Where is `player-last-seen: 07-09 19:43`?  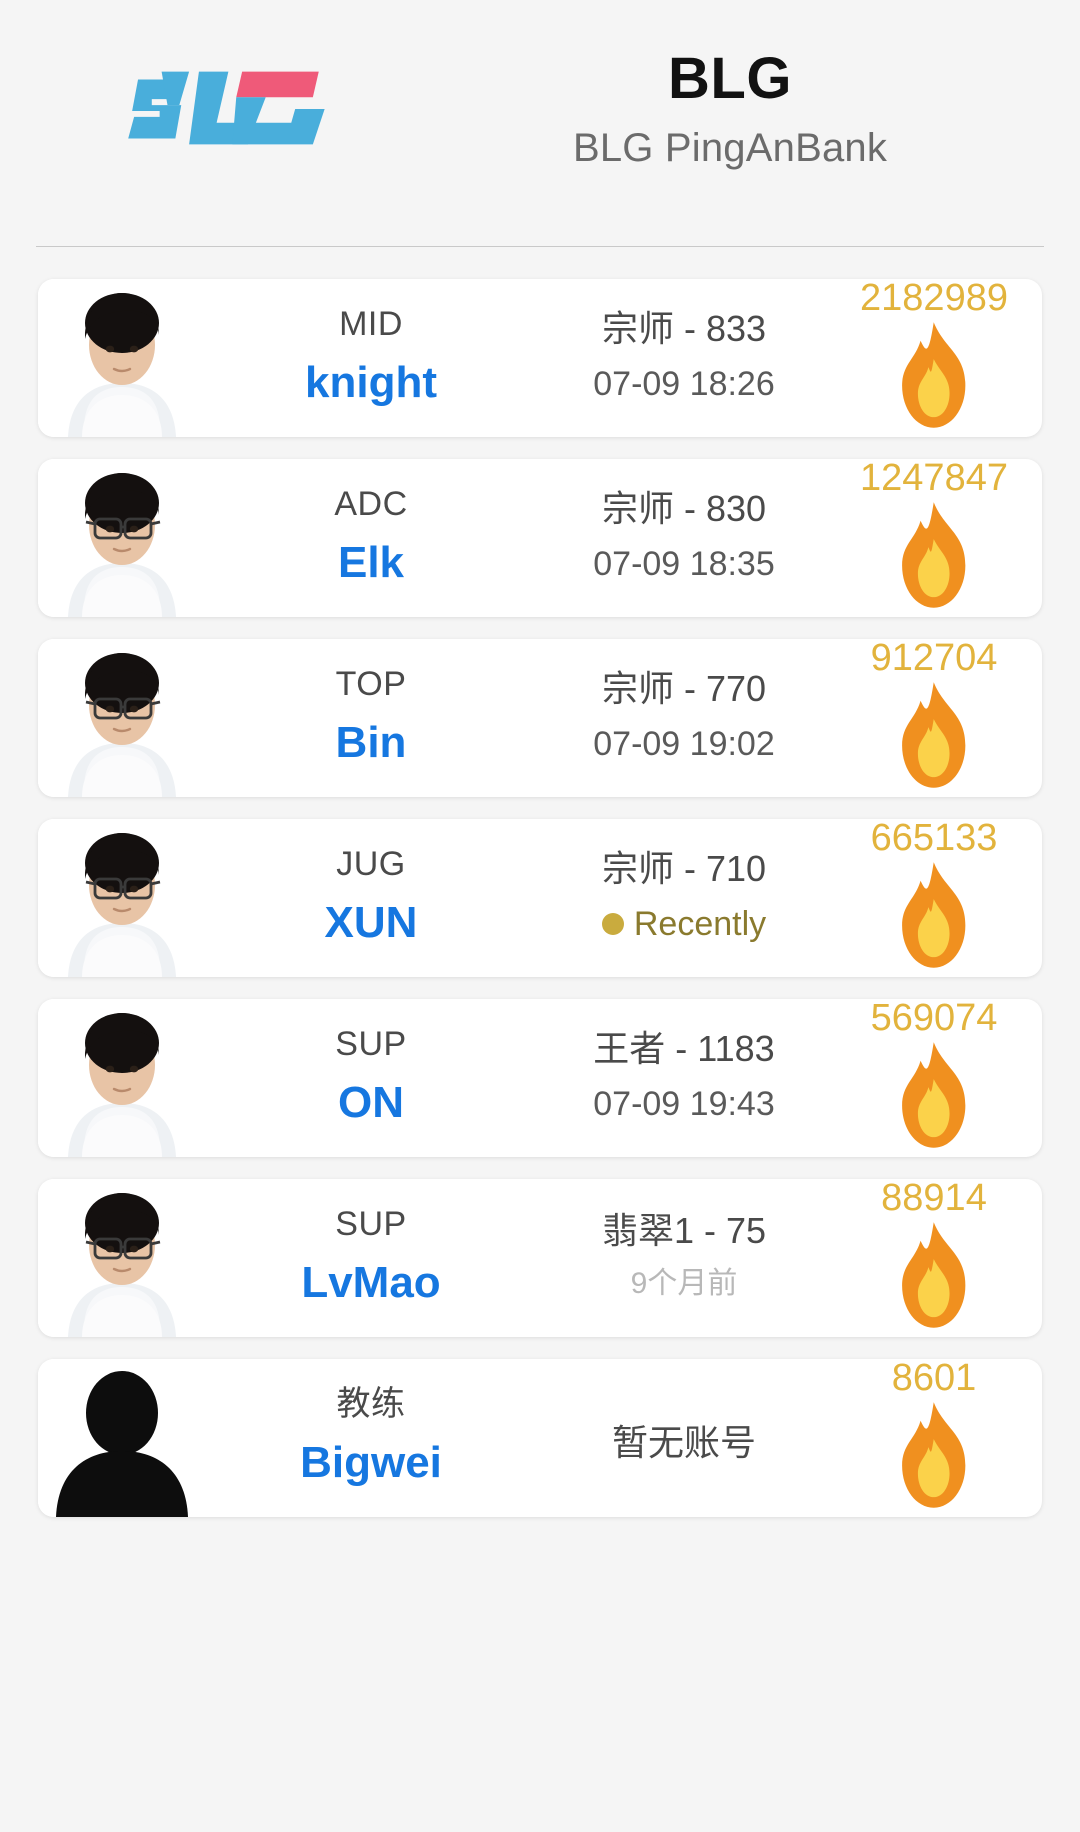 player-last-seen: 07-09 19:43 is located at coordinates (684, 1104).